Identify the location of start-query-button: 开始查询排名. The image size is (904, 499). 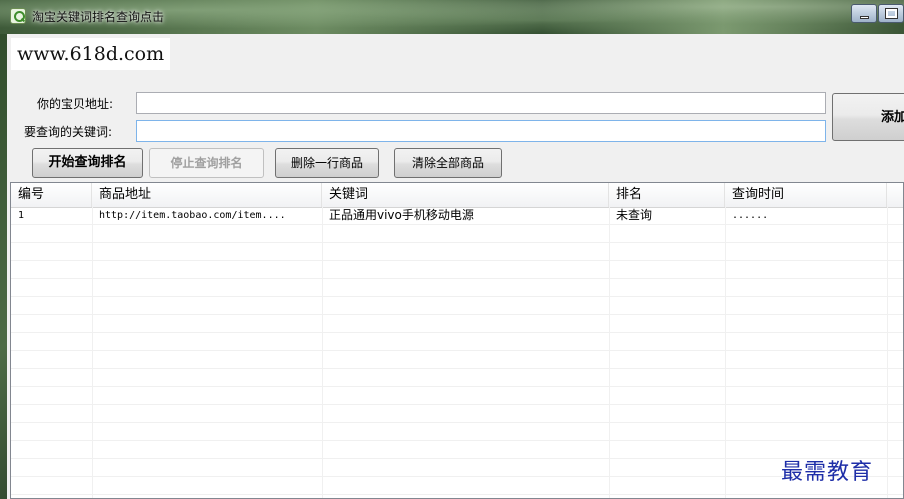
(87, 163).